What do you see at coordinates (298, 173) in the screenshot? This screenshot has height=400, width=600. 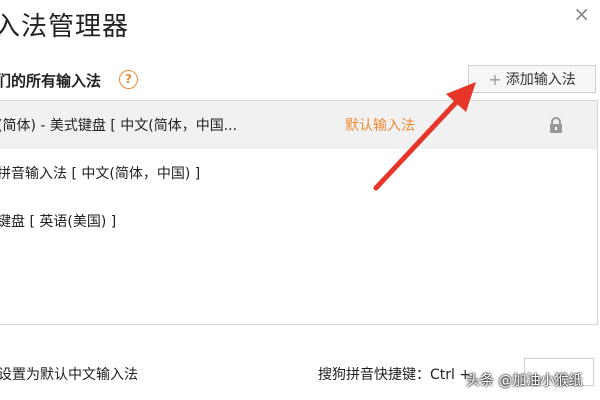 I see `list-item: 拼音输入法 [ 中文(简体，中国) ]` at bounding box center [298, 173].